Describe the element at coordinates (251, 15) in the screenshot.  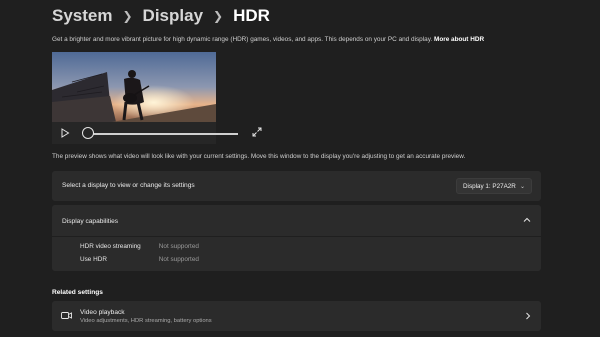
I see `page-title: HDR` at that location.